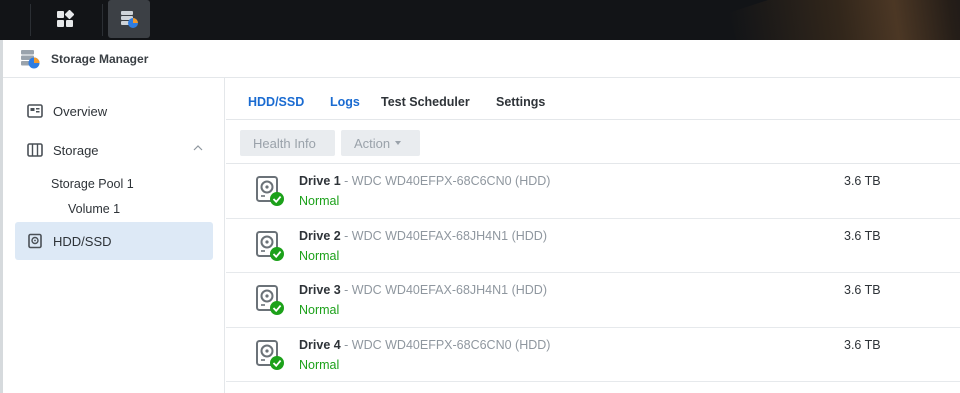  I want to click on toolbar: Health Info Action, so click(593, 142).